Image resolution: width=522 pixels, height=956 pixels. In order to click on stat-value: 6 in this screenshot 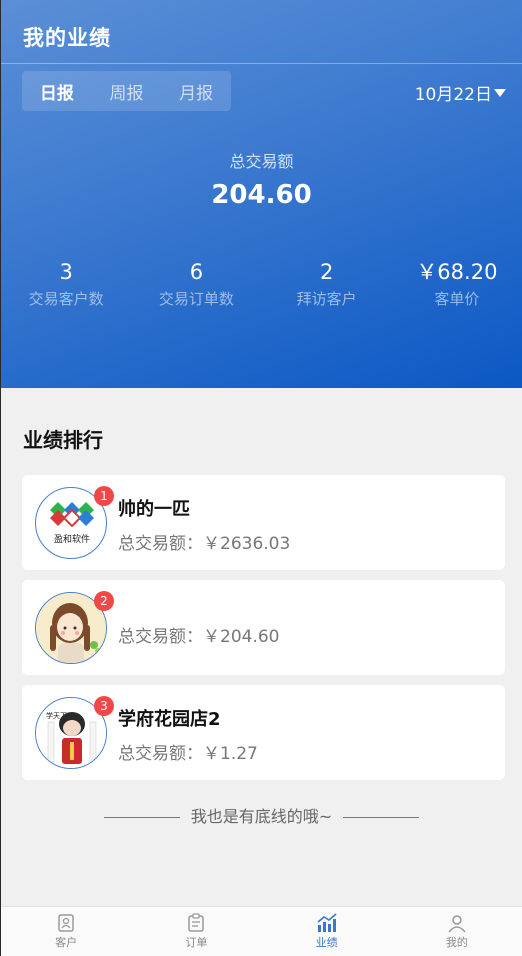, I will do `click(196, 272)`.